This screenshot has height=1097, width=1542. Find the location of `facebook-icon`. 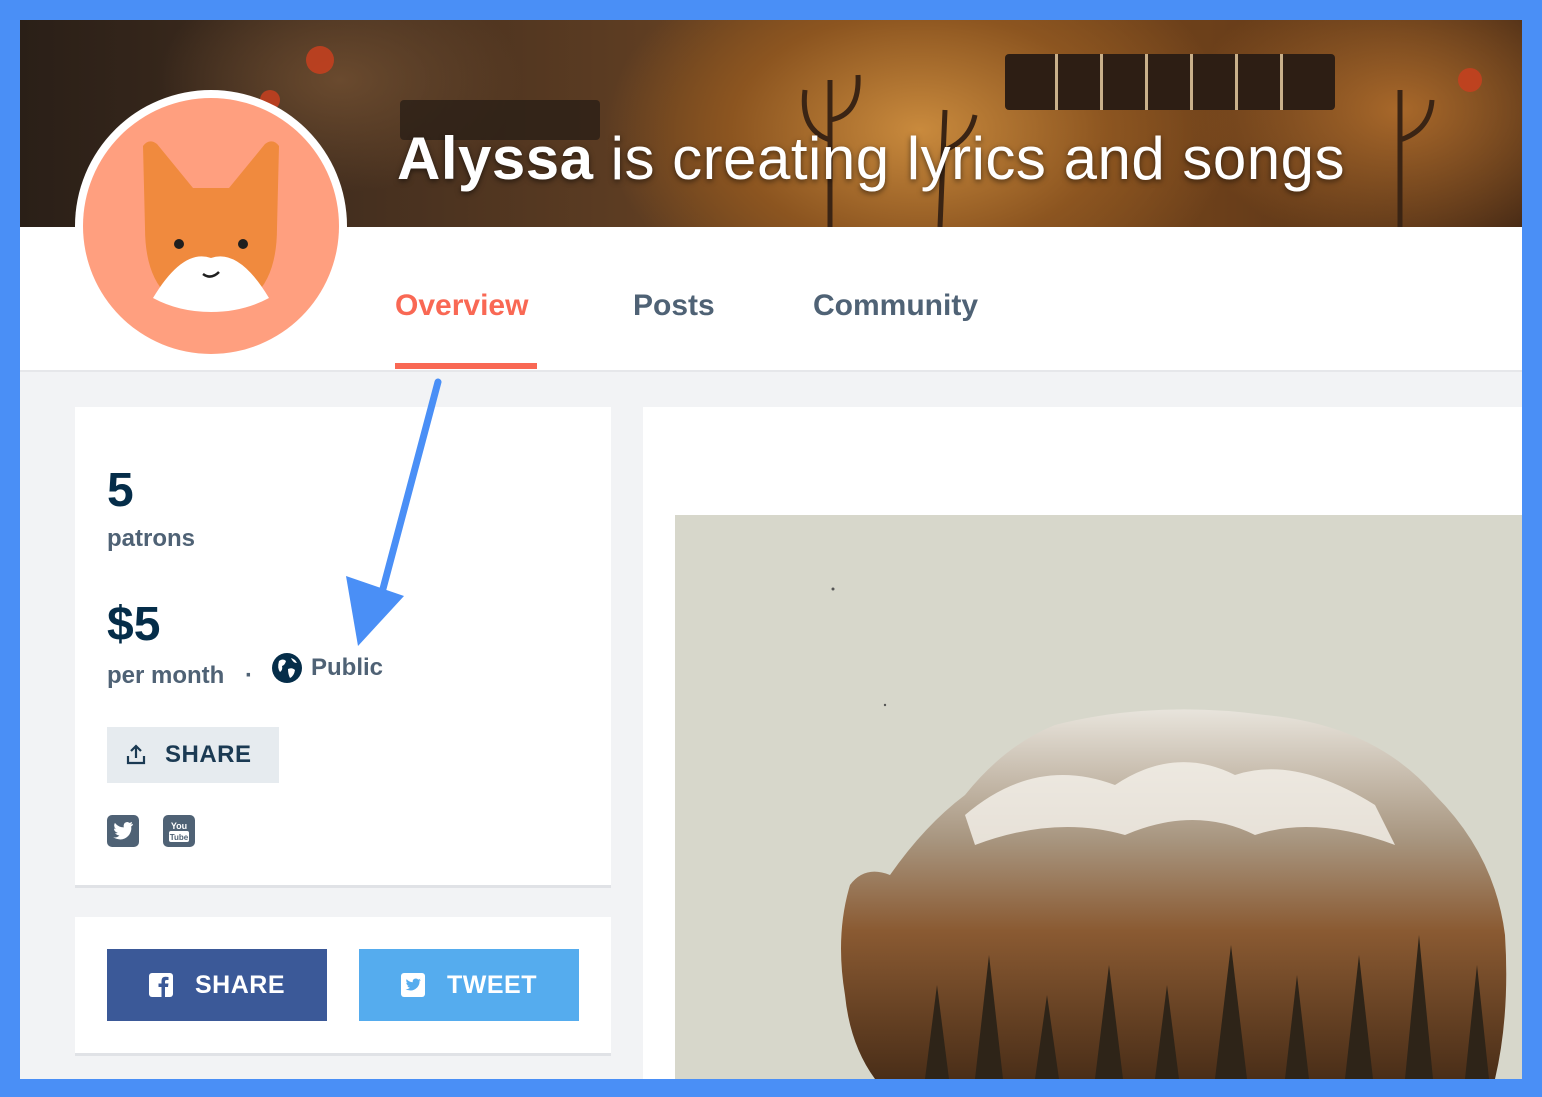

facebook-icon is located at coordinates (160, 985).